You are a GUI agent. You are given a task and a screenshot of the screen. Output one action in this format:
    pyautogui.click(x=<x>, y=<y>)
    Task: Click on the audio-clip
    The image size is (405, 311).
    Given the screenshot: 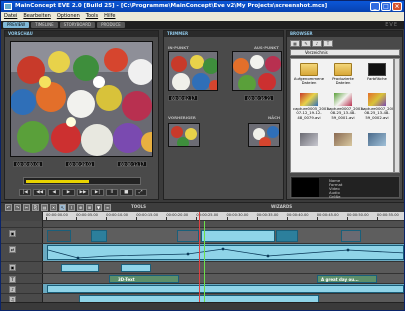 What is the action you would take?
    pyautogui.click(x=225, y=289)
    